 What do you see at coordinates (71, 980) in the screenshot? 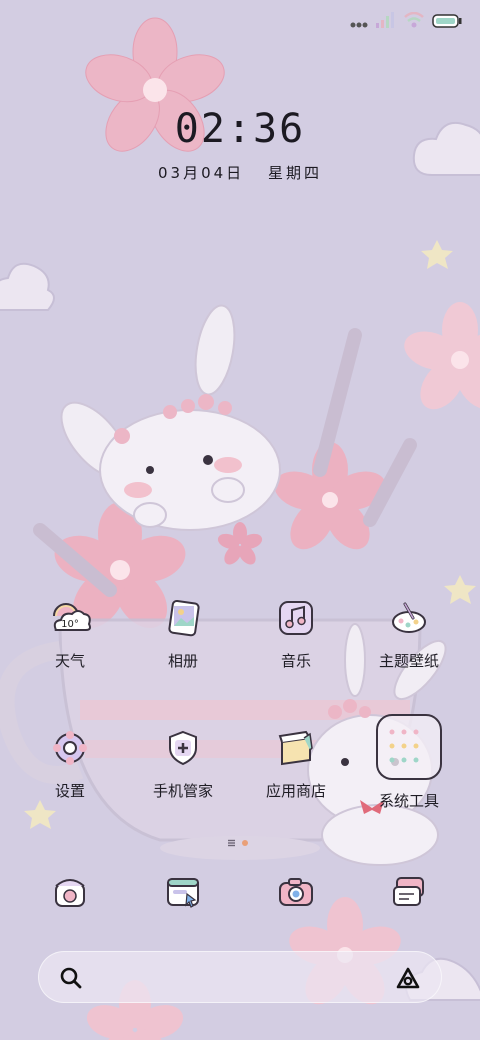
I see `search-icon` at bounding box center [71, 980].